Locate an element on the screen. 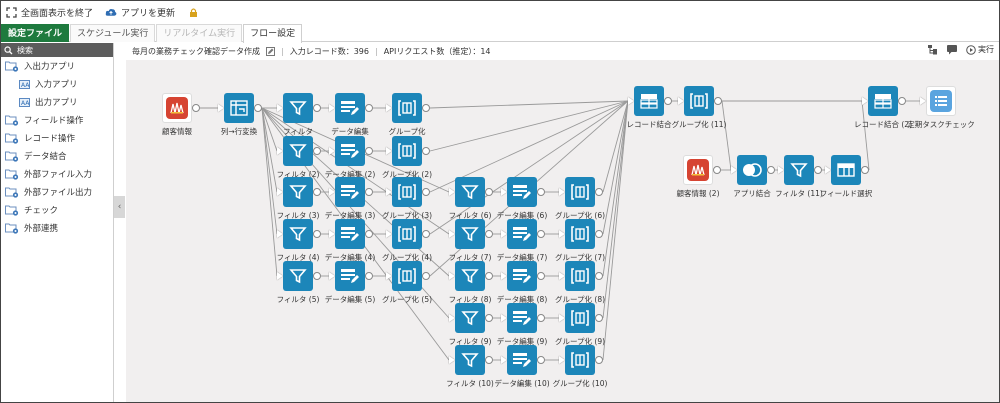 The height and width of the screenshot is (403, 1000). search-input: 検索 is located at coordinates (25, 50).